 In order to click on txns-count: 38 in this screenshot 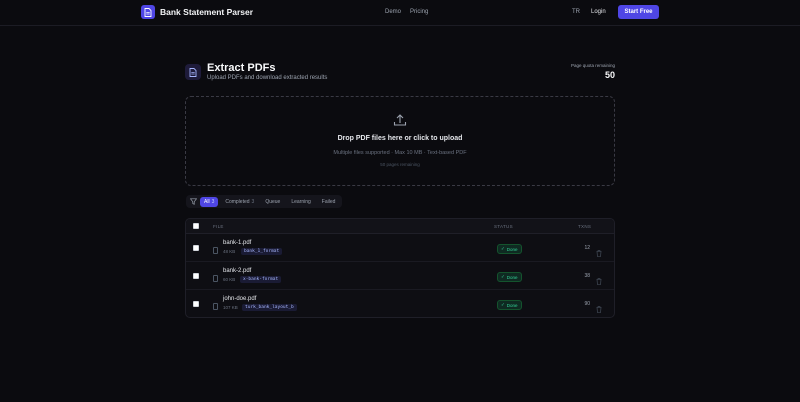, I will do `click(587, 276)`.